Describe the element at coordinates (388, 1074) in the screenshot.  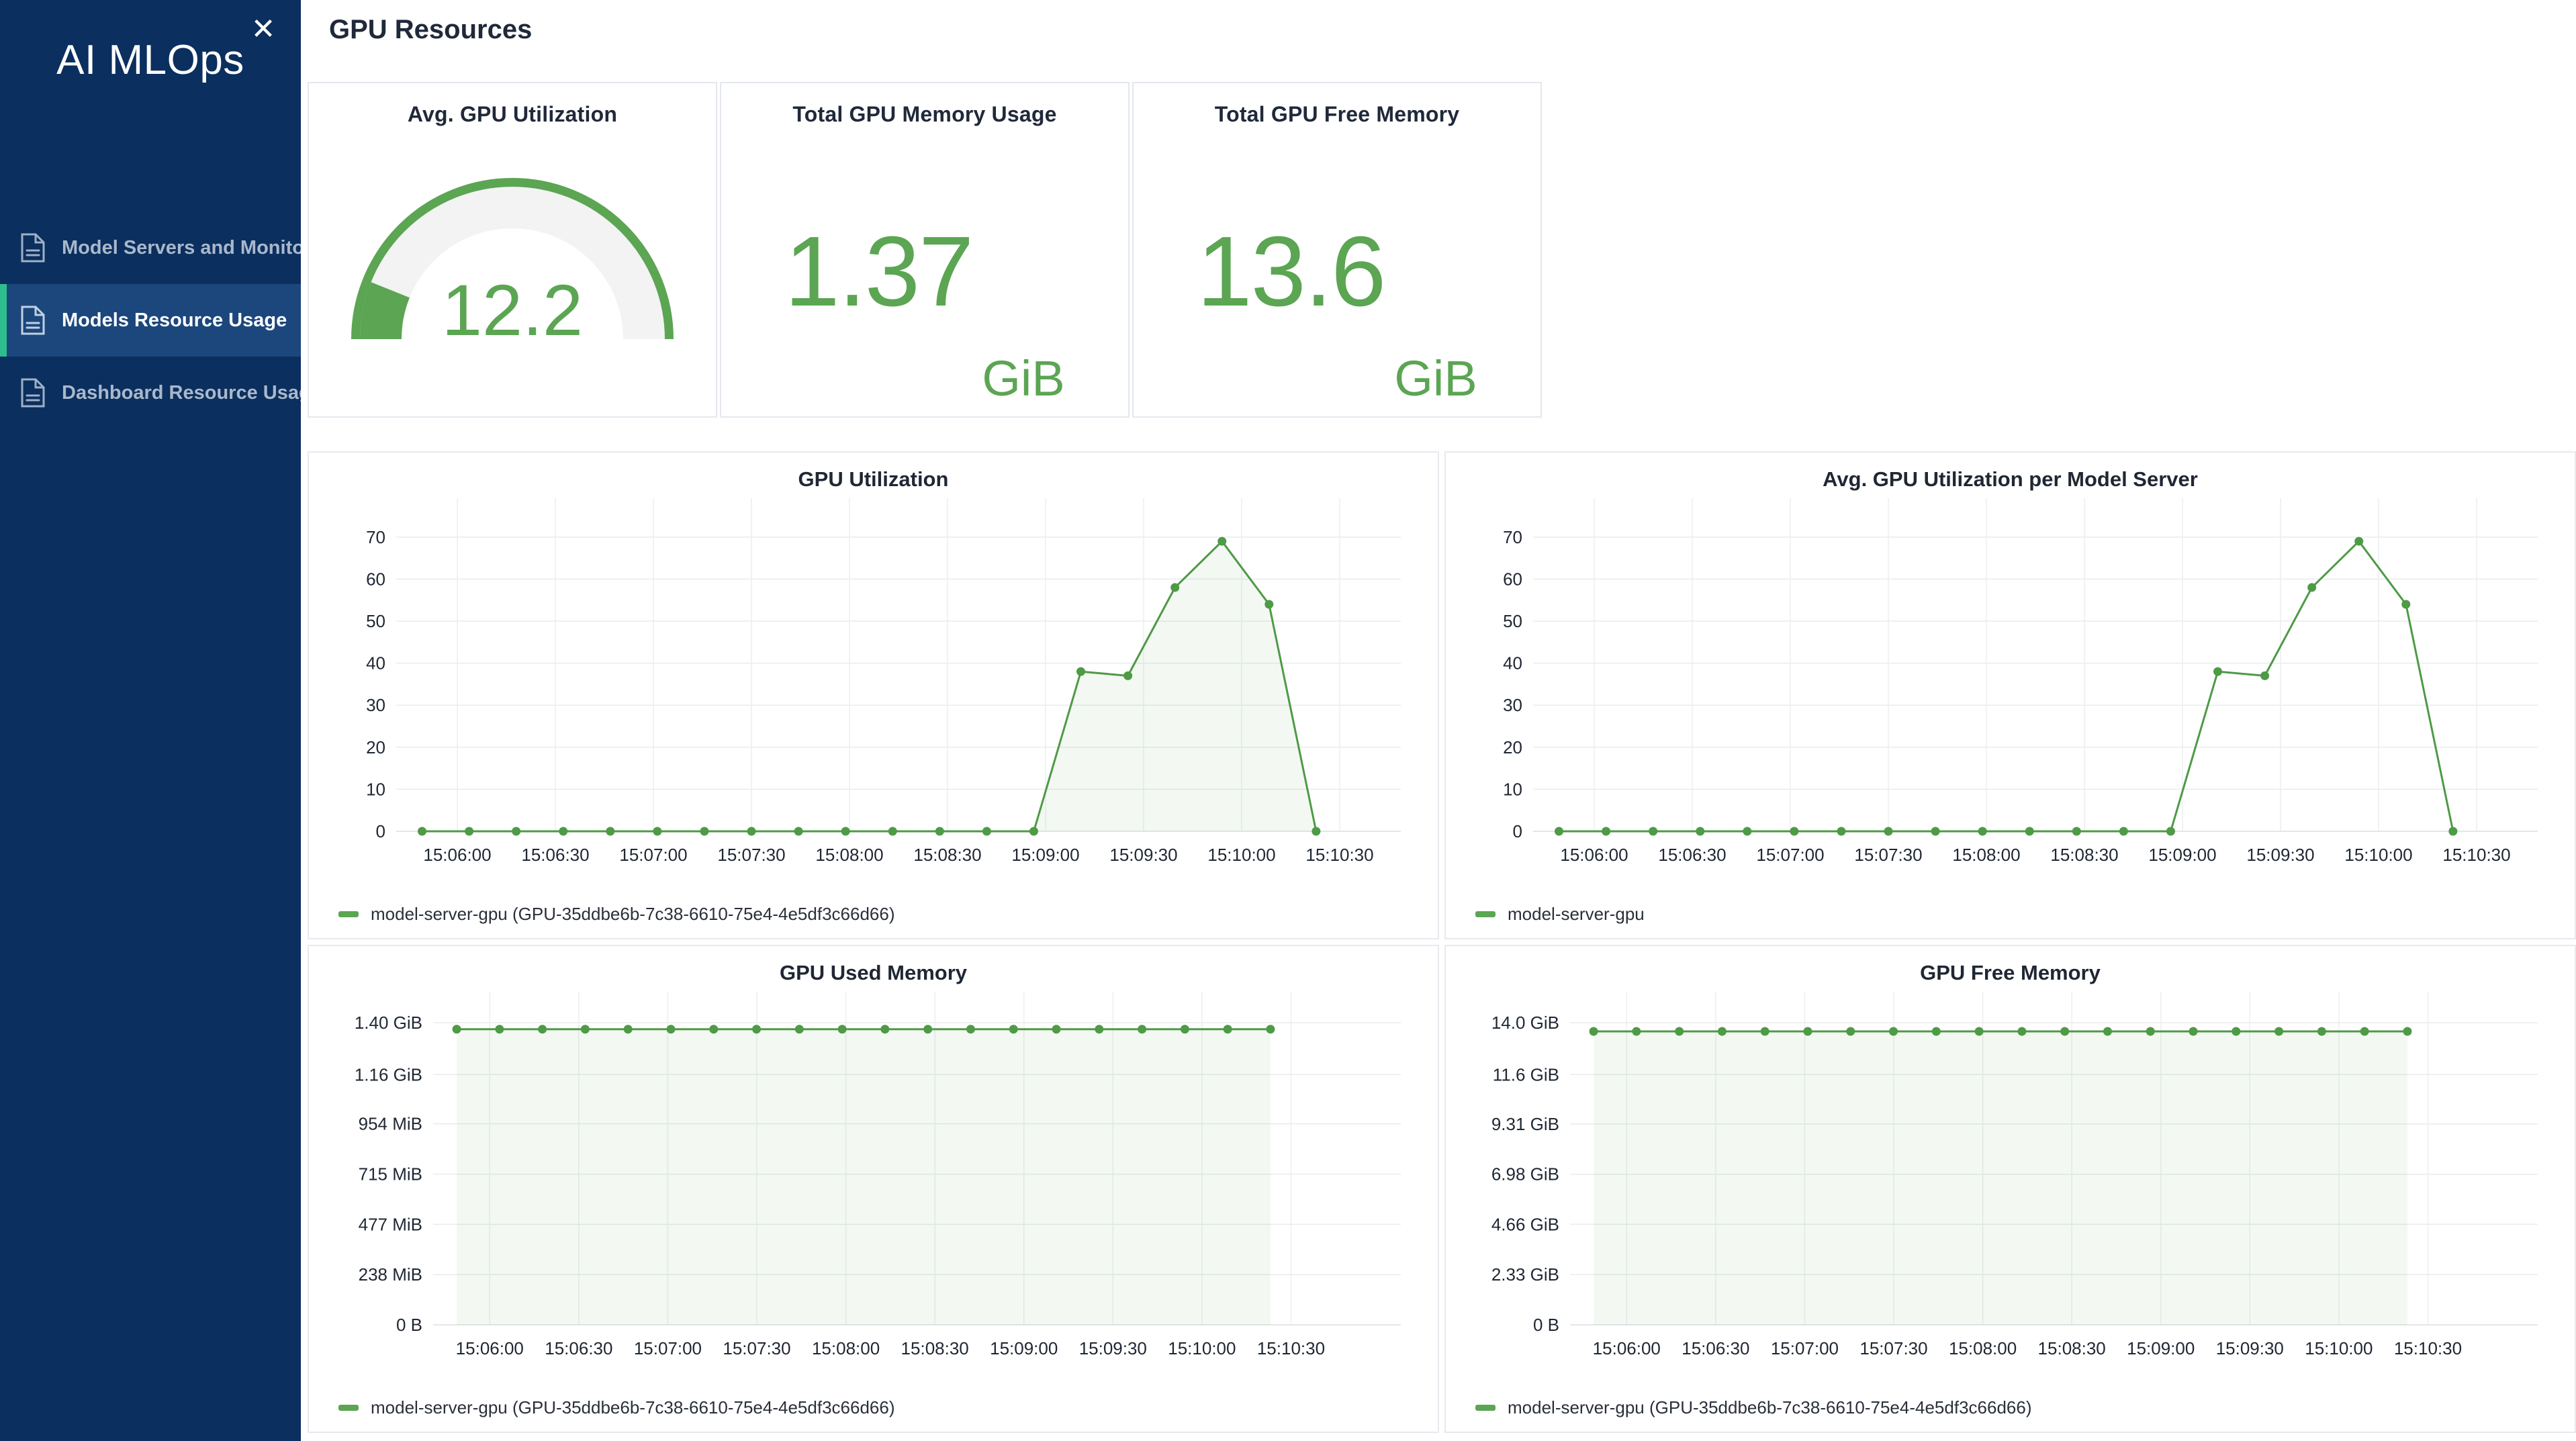
I see `svg-text: 1.16 GiB` at that location.